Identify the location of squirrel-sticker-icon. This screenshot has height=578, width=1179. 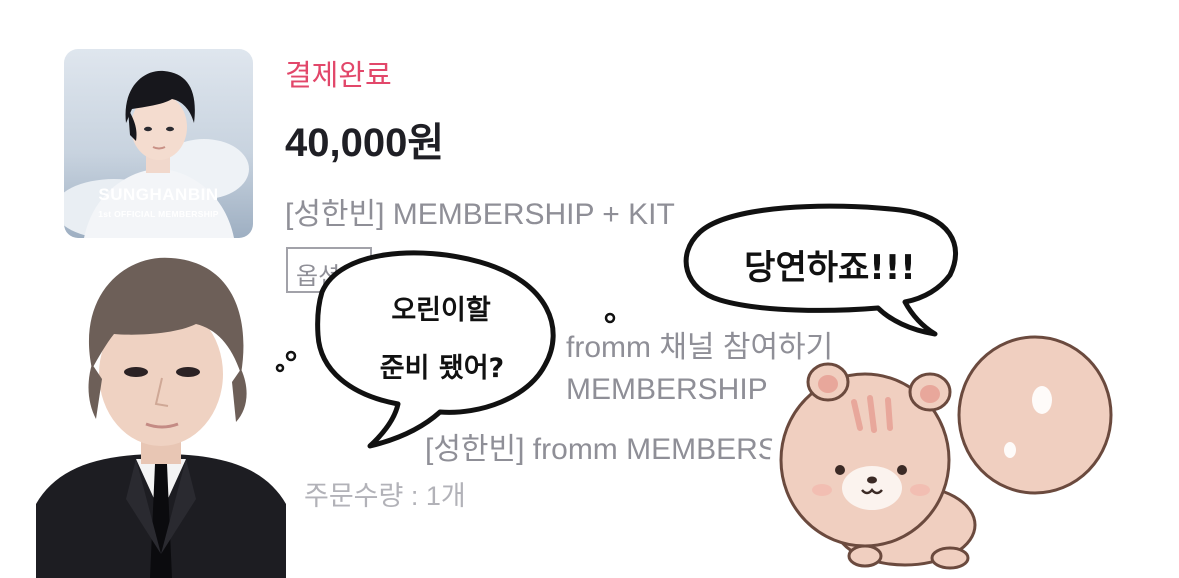
(946, 449).